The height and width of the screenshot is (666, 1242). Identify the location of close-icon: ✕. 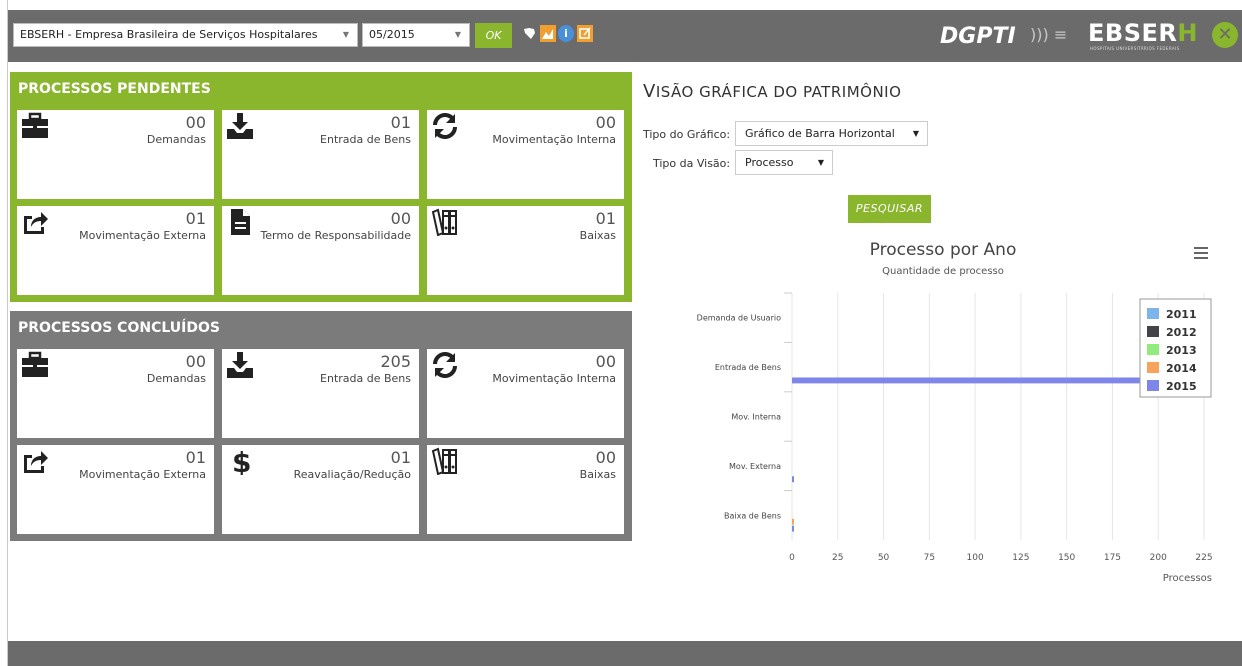
(1225, 35).